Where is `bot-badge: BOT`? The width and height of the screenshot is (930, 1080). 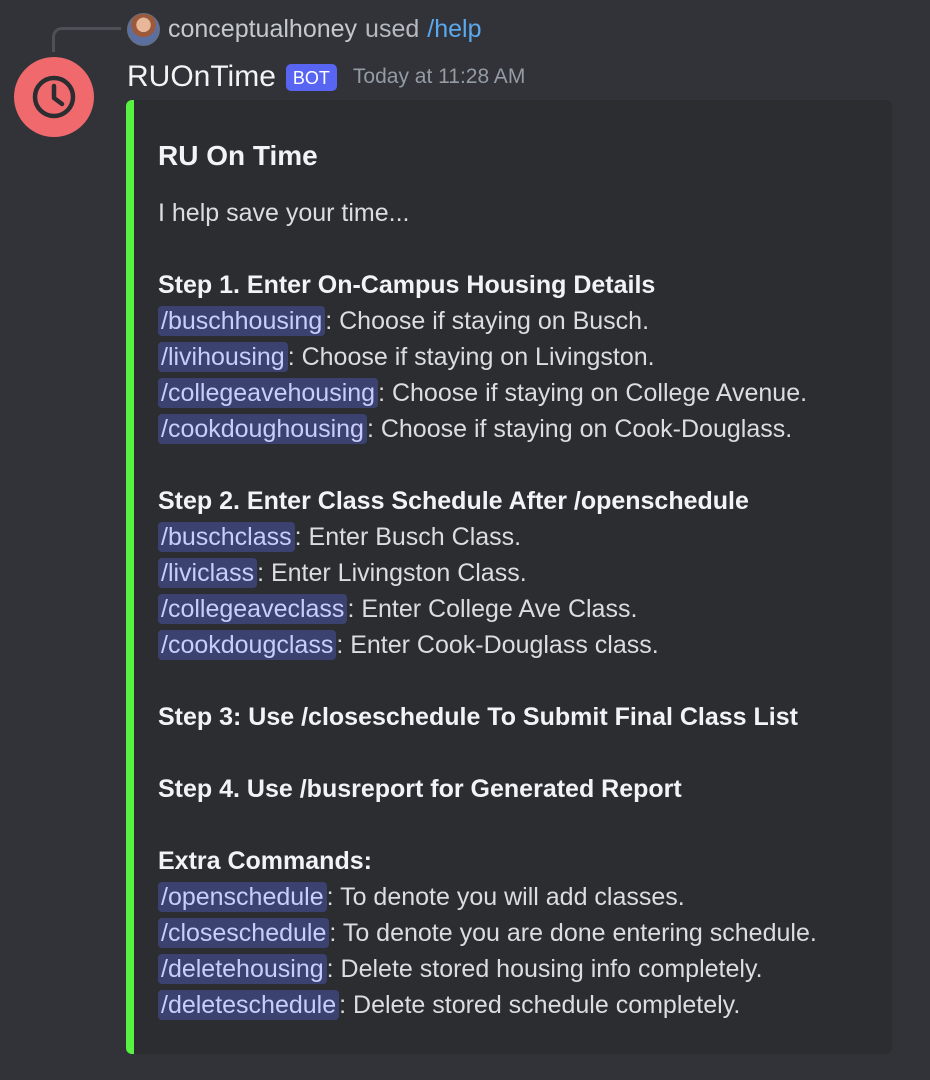 bot-badge: BOT is located at coordinates (311, 77).